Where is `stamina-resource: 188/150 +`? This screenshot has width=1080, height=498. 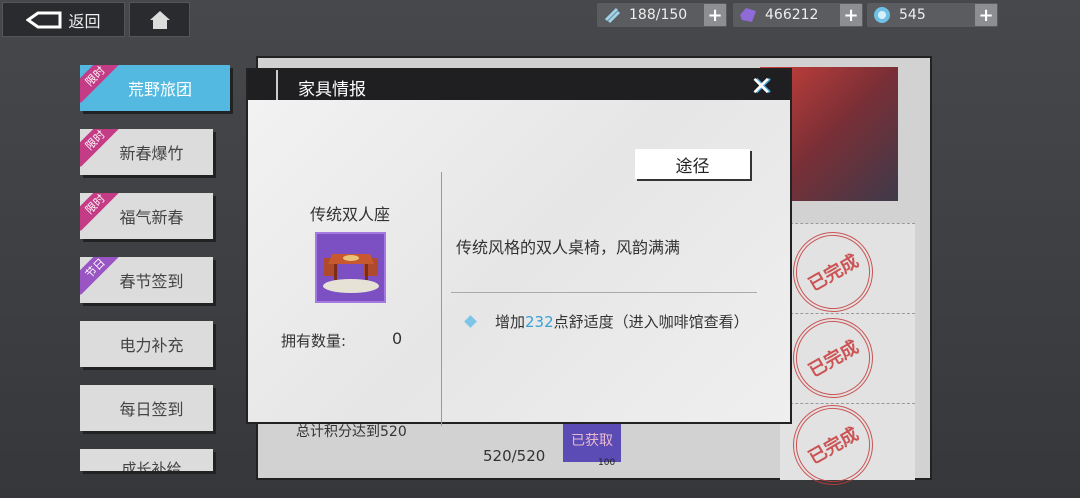 stamina-resource: 188/150 + is located at coordinates (662, 15).